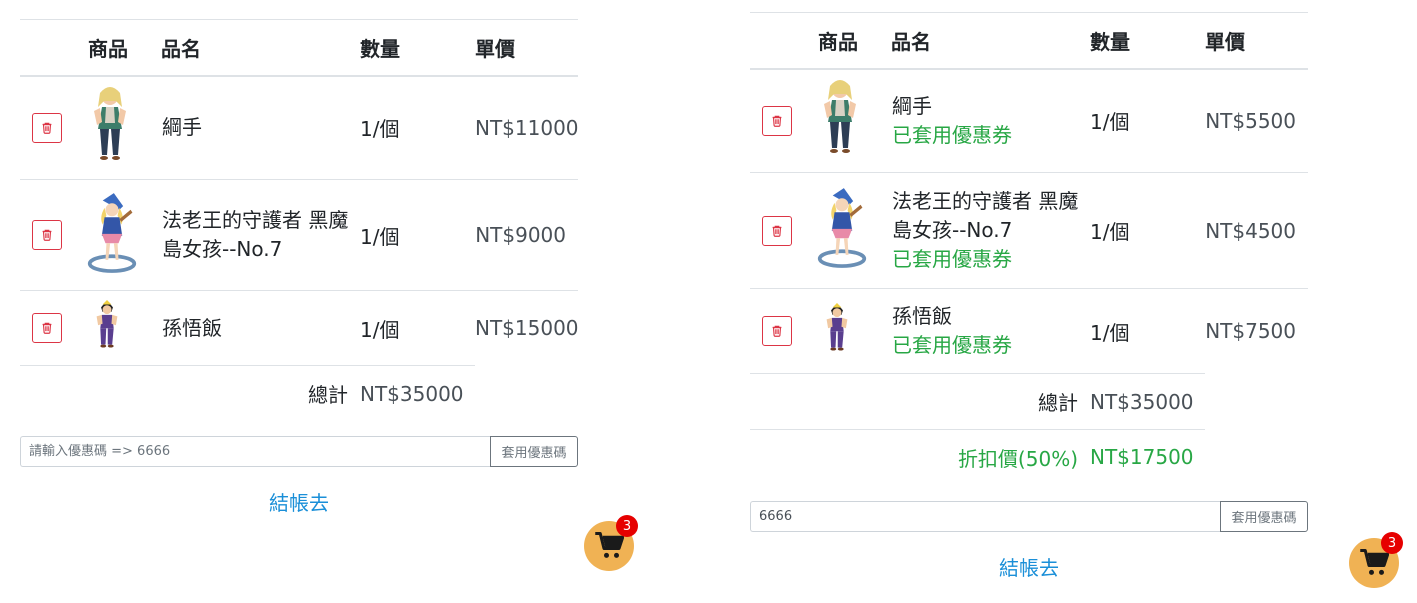  What do you see at coordinates (299, 128) in the screenshot?
I see `table-row: 綱手 1/個 NT$11000` at bounding box center [299, 128].